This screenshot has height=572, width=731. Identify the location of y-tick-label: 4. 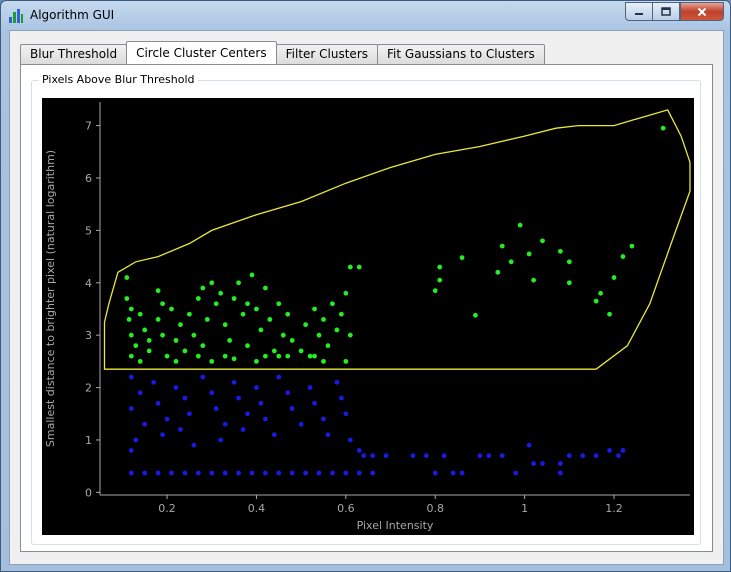
(88, 283).